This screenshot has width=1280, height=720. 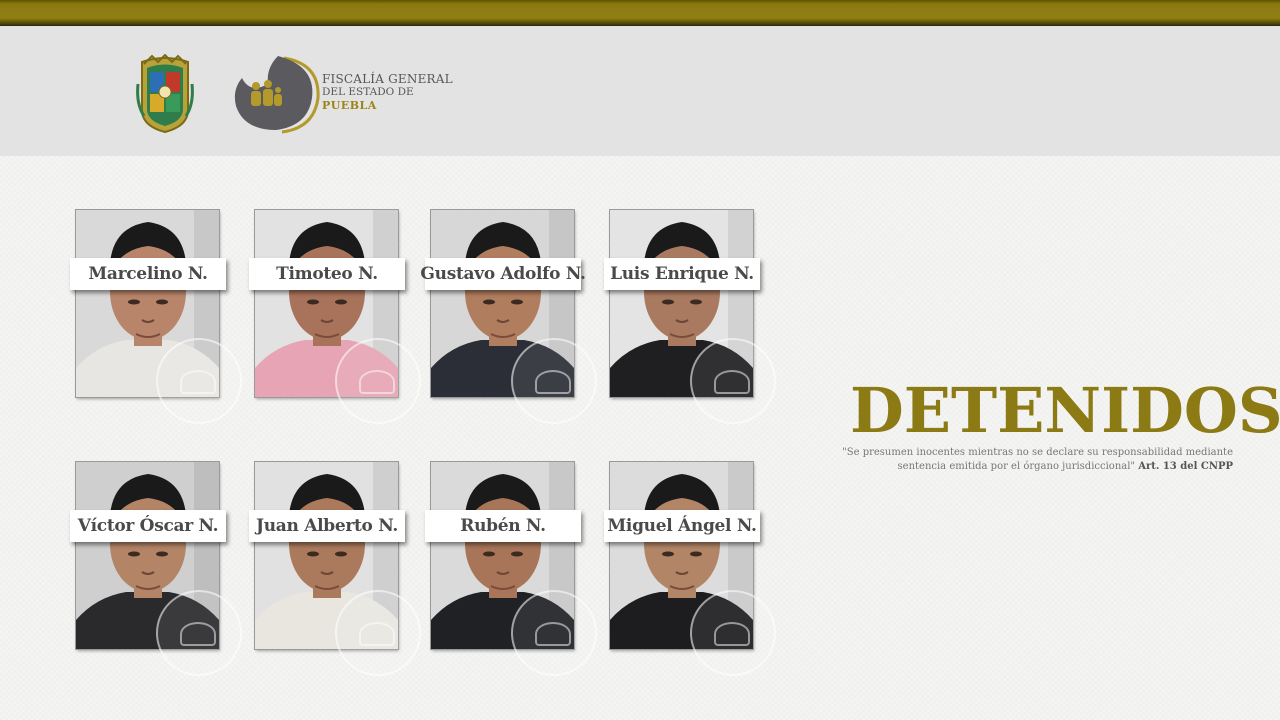 I want to click on detainee-name-label: Gustavo Adolfo N., so click(x=503, y=274).